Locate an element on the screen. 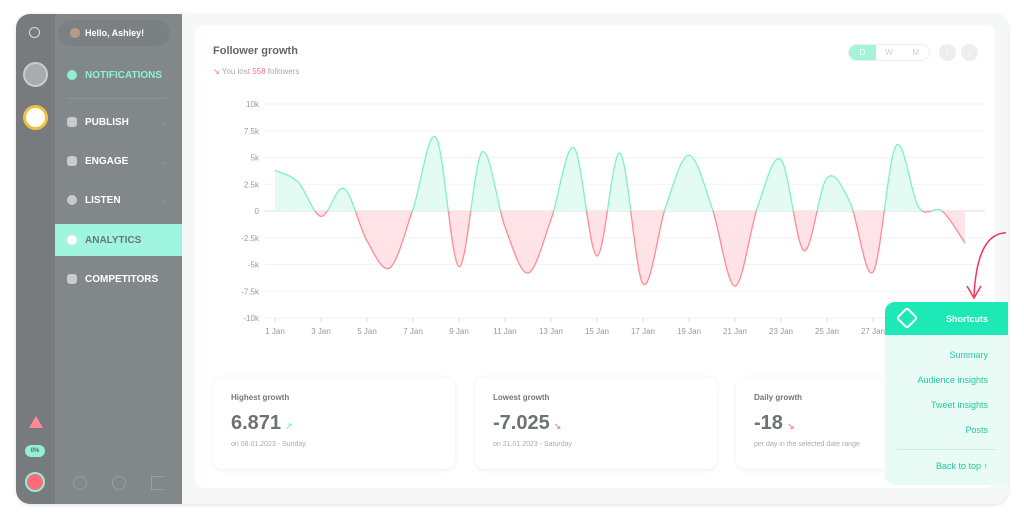  card-subtitle: ↘ You lost 558 followers is located at coordinates (256, 71).